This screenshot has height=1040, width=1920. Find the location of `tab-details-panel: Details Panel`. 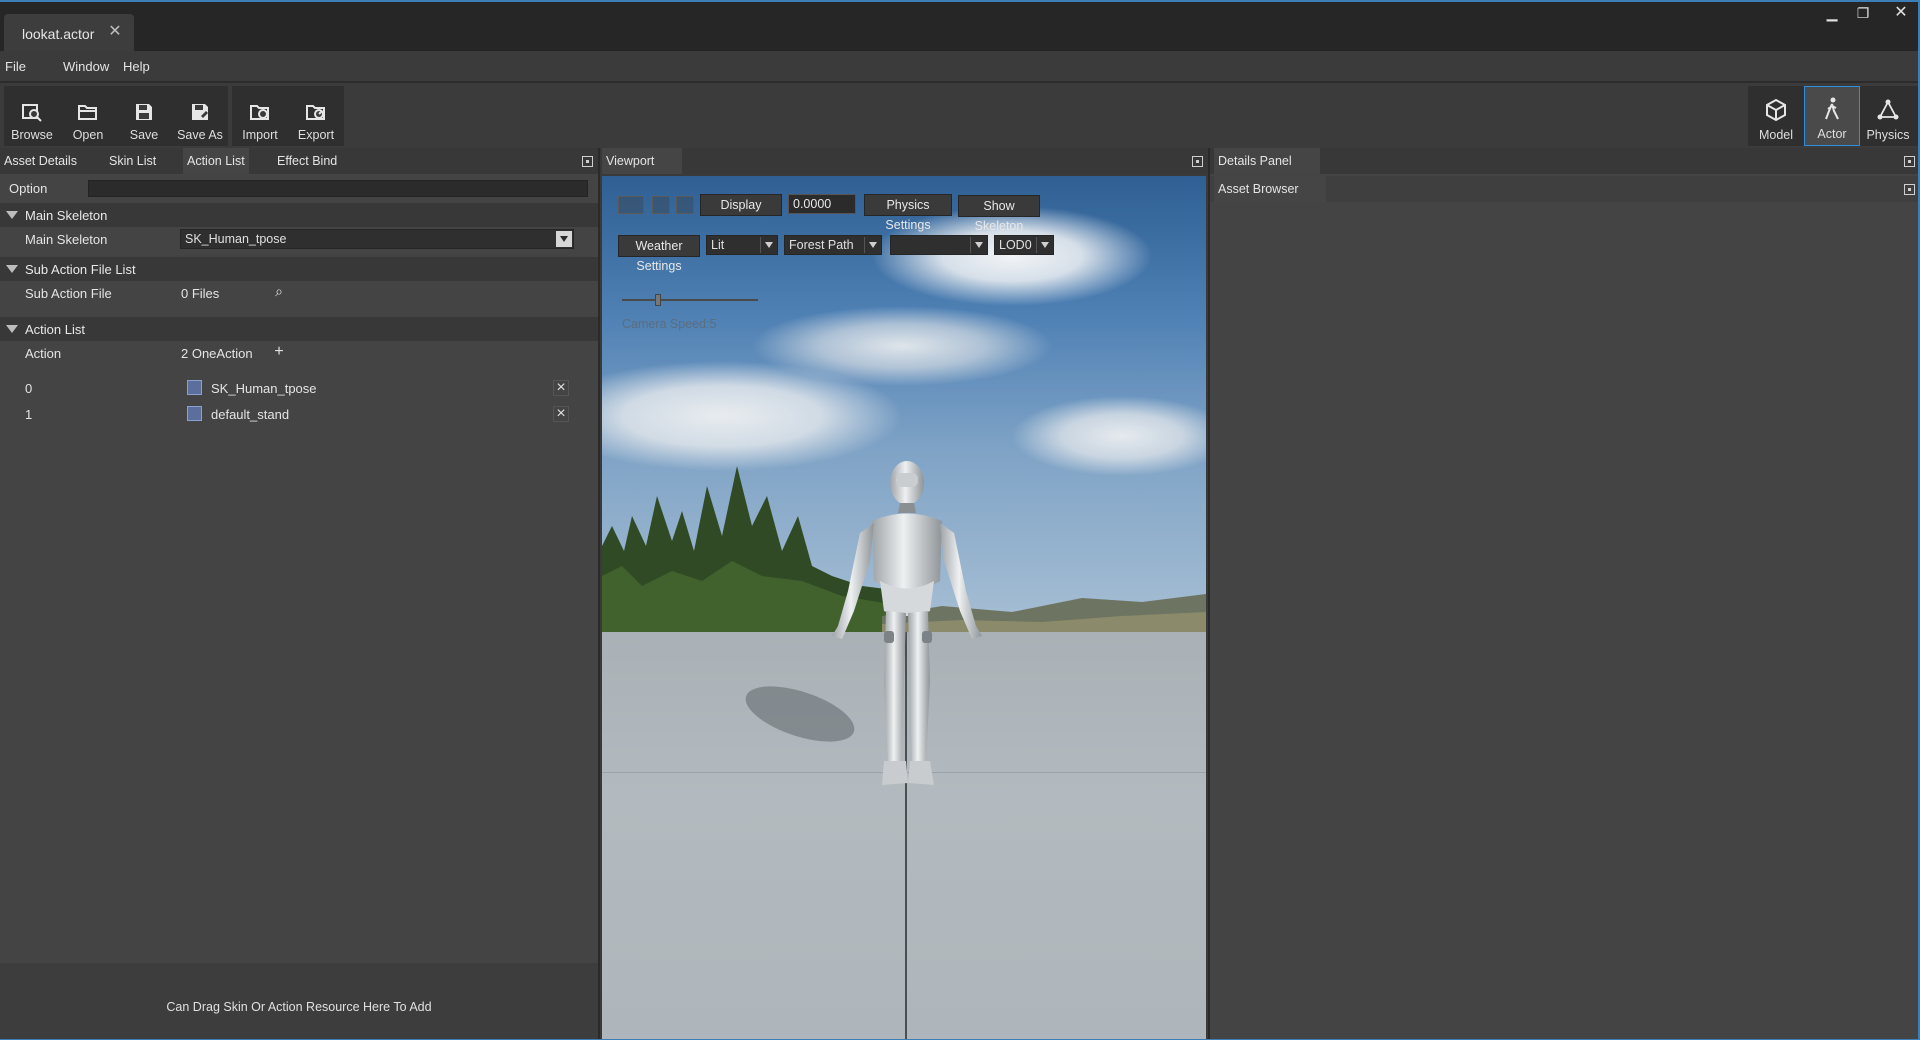

tab-details-panel: Details Panel is located at coordinates (1267, 161).